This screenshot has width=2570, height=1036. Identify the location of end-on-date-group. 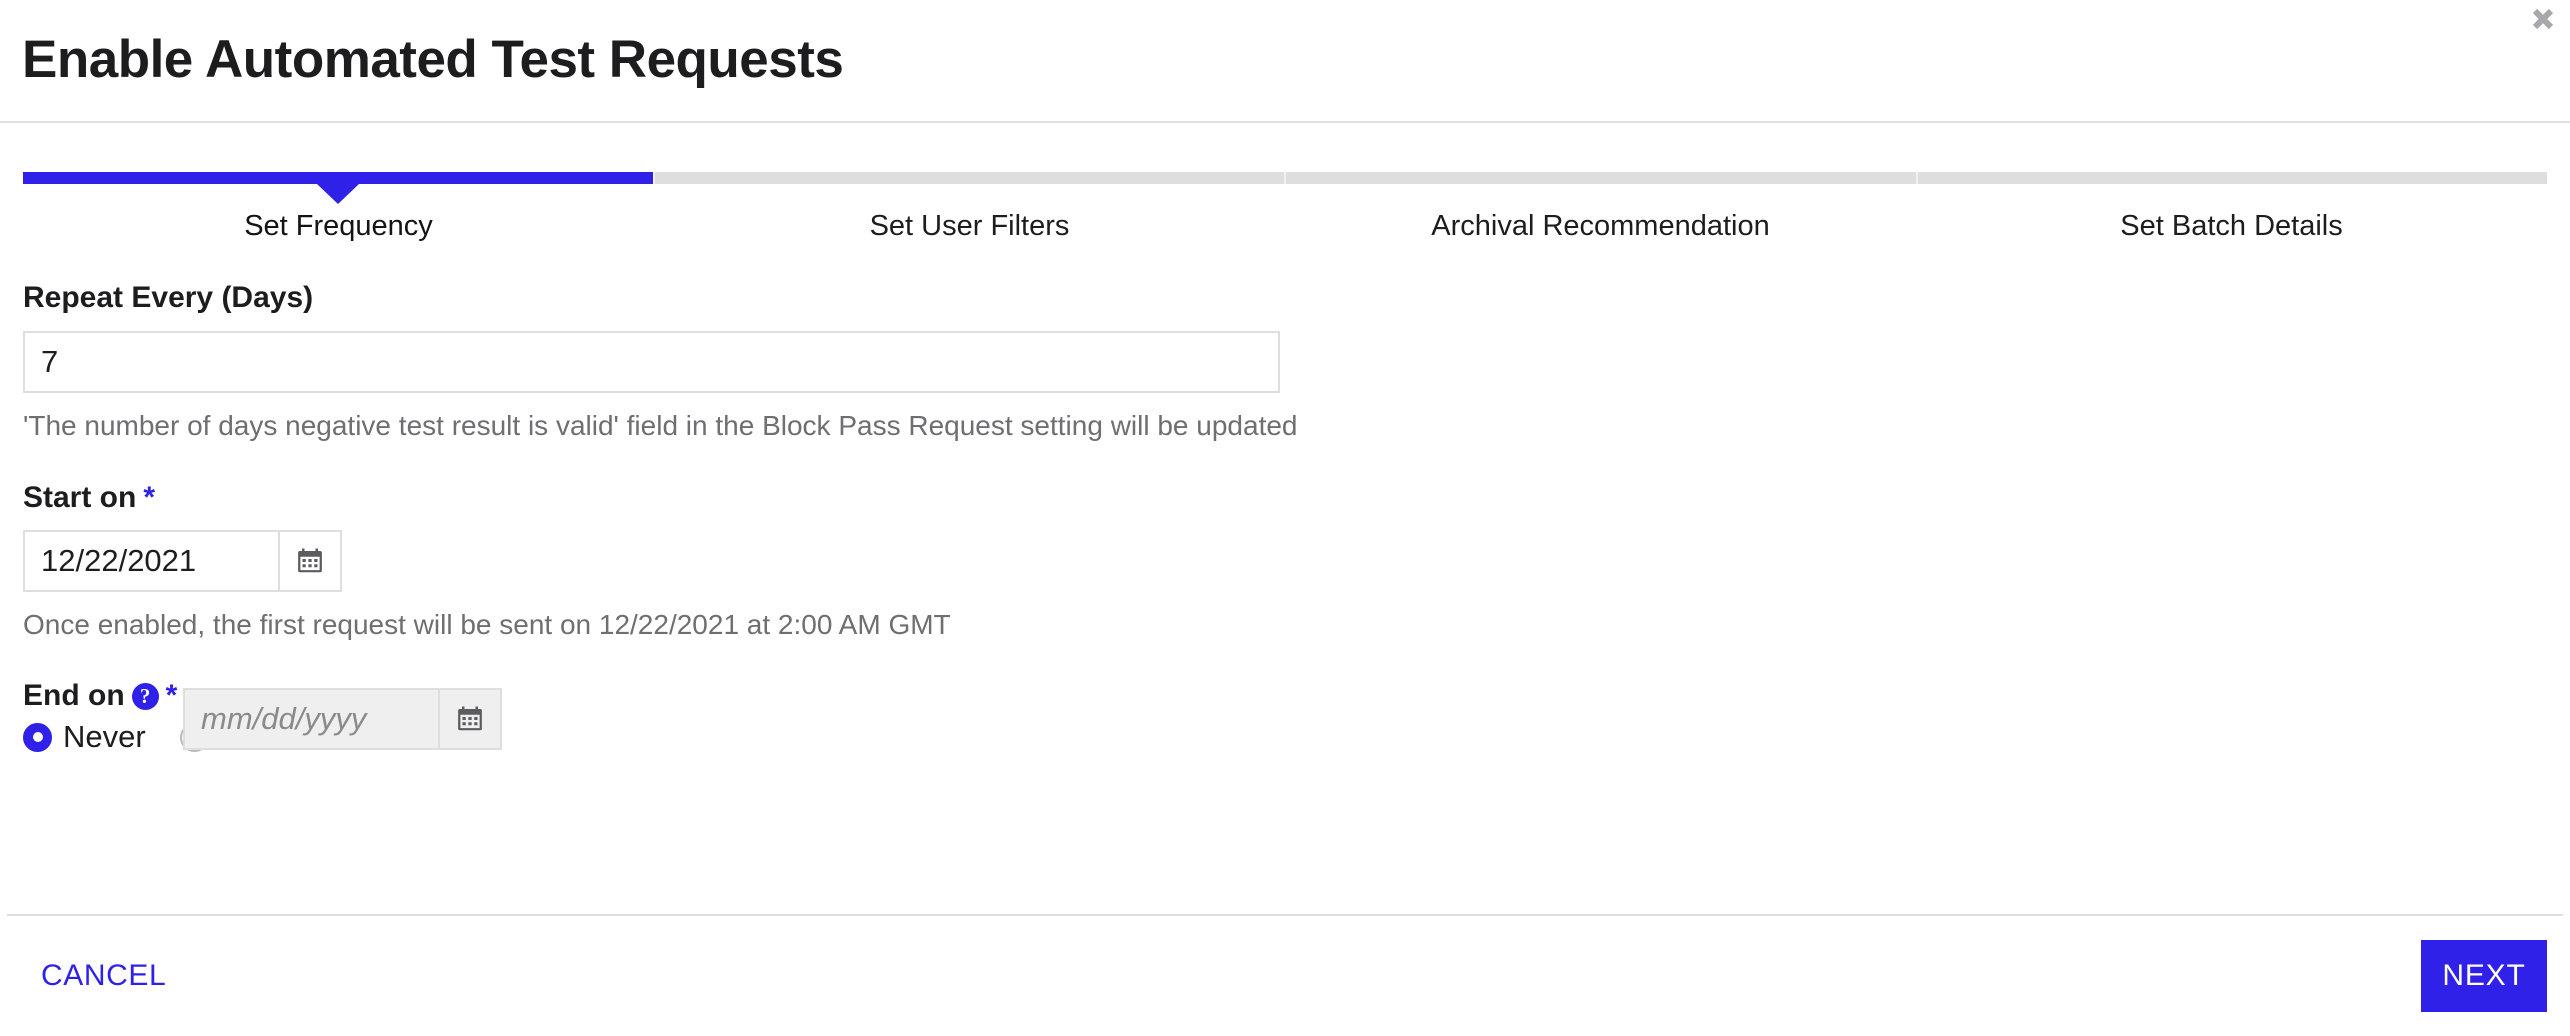
(342, 719).